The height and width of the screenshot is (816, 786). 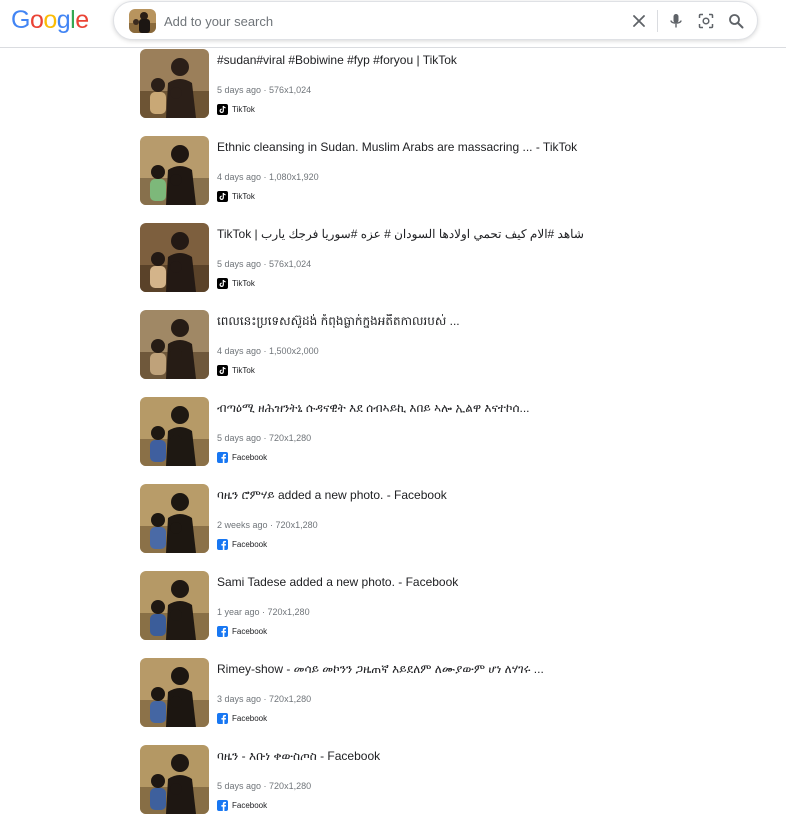 I want to click on top-bar: Google, so click(x=393, y=24).